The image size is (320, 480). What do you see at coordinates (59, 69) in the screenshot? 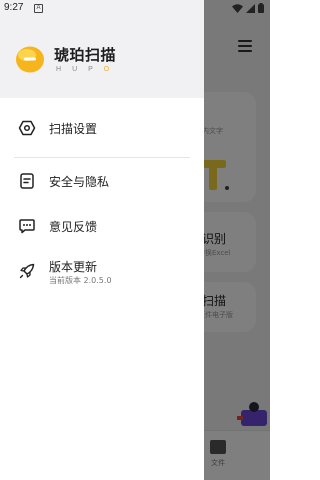
I see `app-subtitle-letter: H` at bounding box center [59, 69].